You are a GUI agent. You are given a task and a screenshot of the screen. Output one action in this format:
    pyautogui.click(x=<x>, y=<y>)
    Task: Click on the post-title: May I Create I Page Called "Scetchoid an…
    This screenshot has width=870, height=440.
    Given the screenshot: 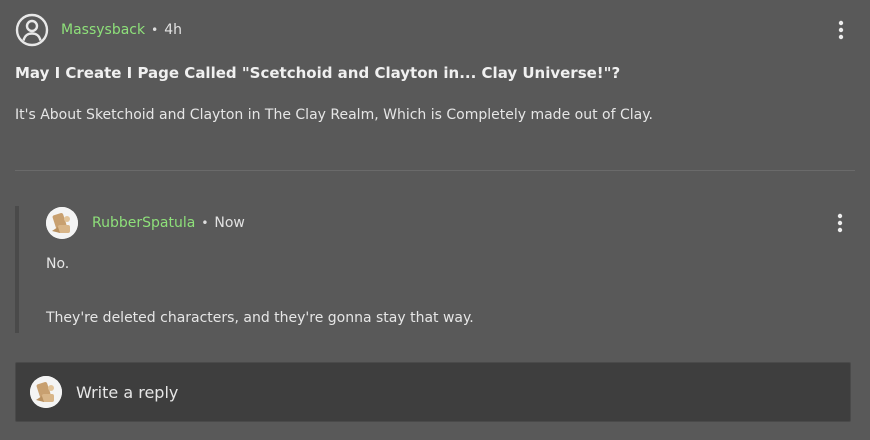 What is the action you would take?
    pyautogui.click(x=318, y=73)
    